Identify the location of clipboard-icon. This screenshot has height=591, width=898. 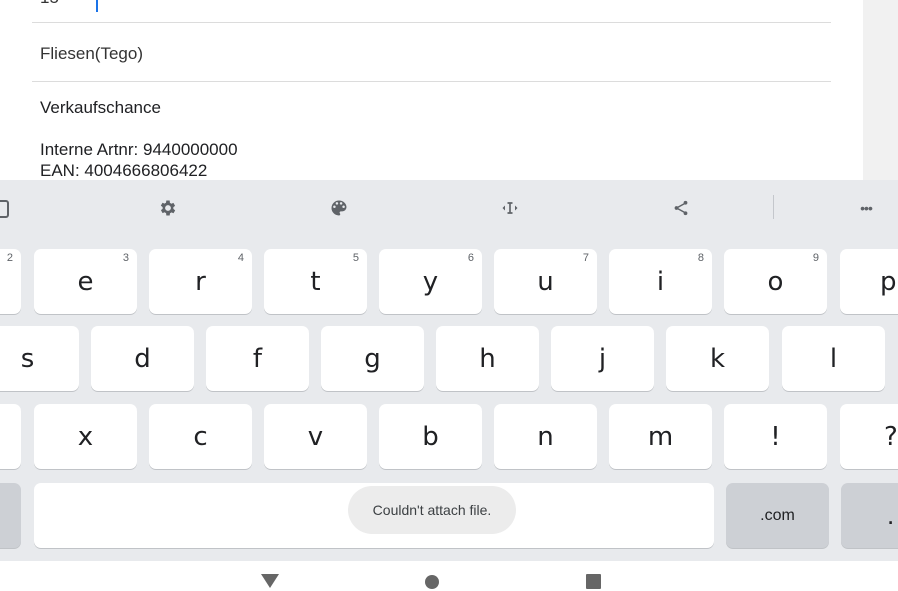
(6, 208).